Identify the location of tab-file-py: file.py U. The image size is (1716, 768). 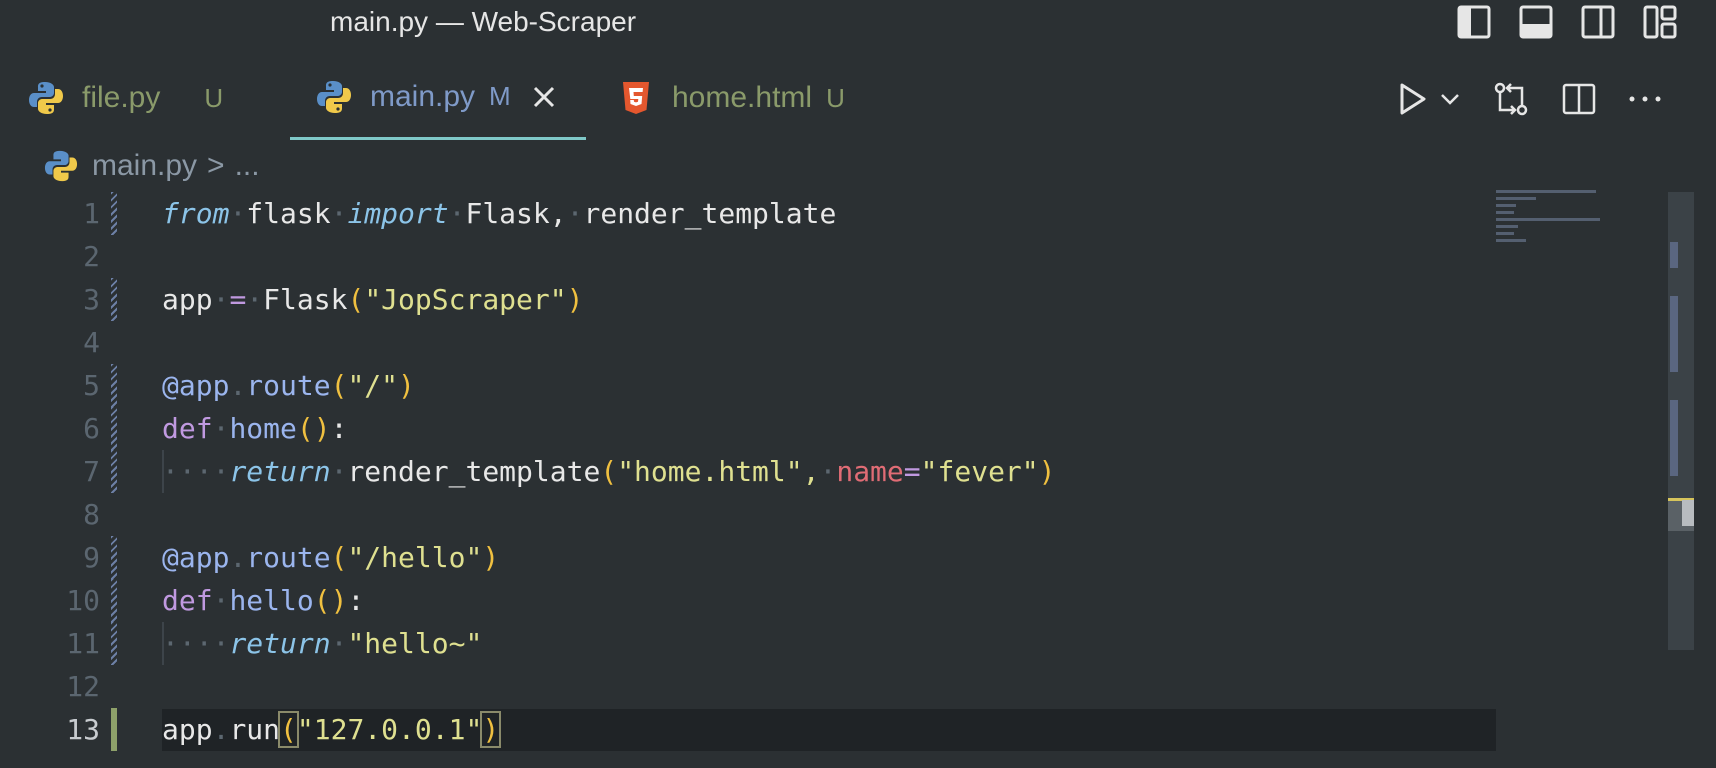
(125, 98).